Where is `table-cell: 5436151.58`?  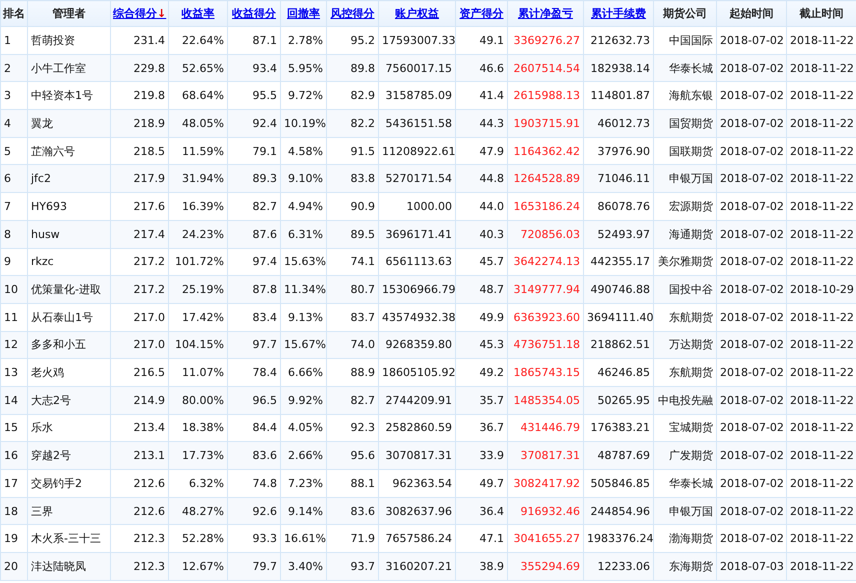 table-cell: 5436151.58 is located at coordinates (417, 124).